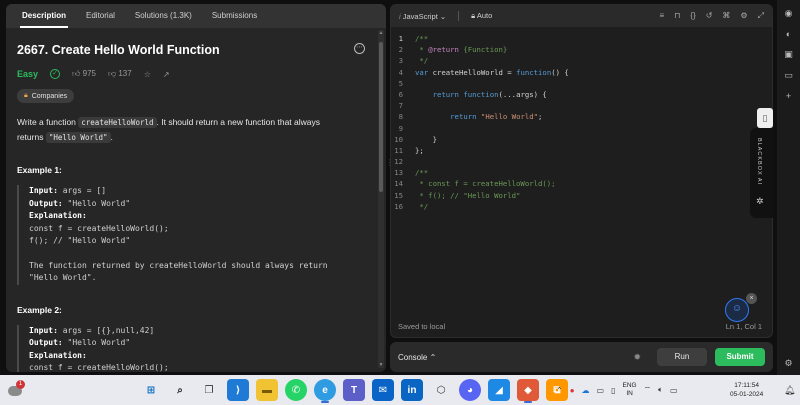 The image size is (800, 405). Describe the element at coordinates (120, 74) in the screenshot. I see `dislike-button: 👎︎ 137` at that location.